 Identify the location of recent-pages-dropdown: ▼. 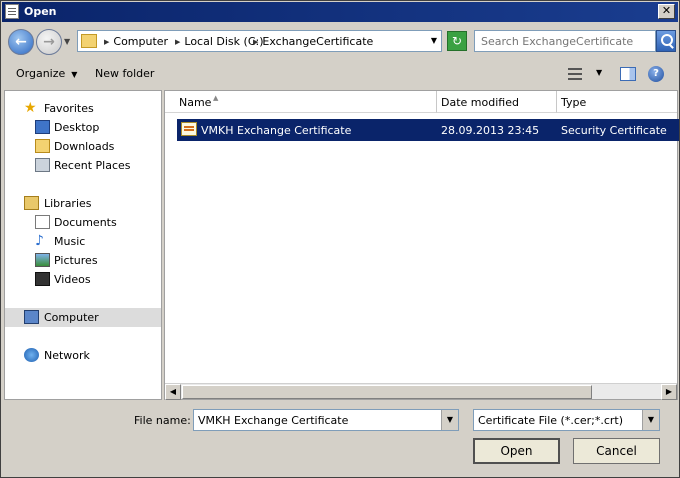
(67, 41).